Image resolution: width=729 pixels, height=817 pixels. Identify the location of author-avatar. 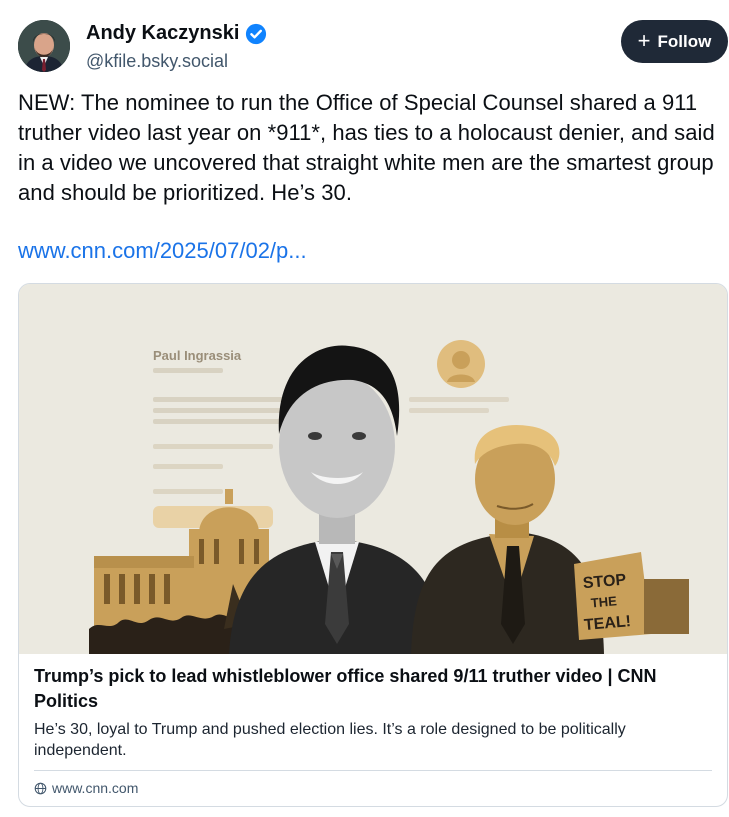
(44, 46).